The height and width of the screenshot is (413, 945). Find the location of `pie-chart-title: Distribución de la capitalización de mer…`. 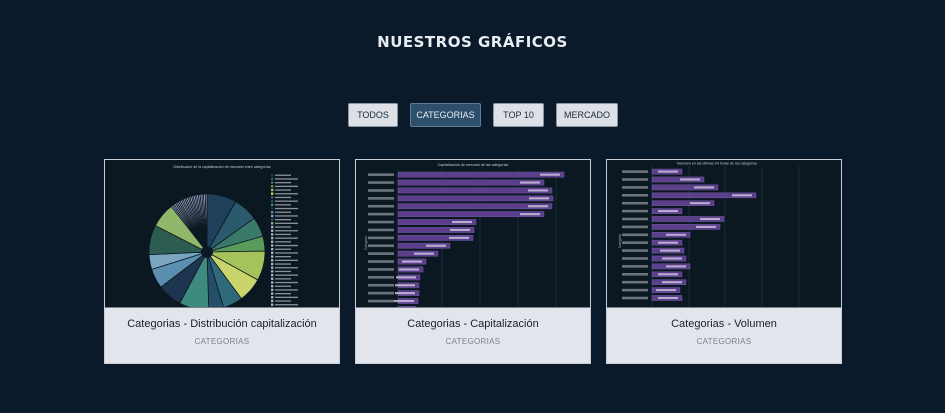

pie-chart-title: Distribución de la capitalización de mer… is located at coordinates (221, 167).